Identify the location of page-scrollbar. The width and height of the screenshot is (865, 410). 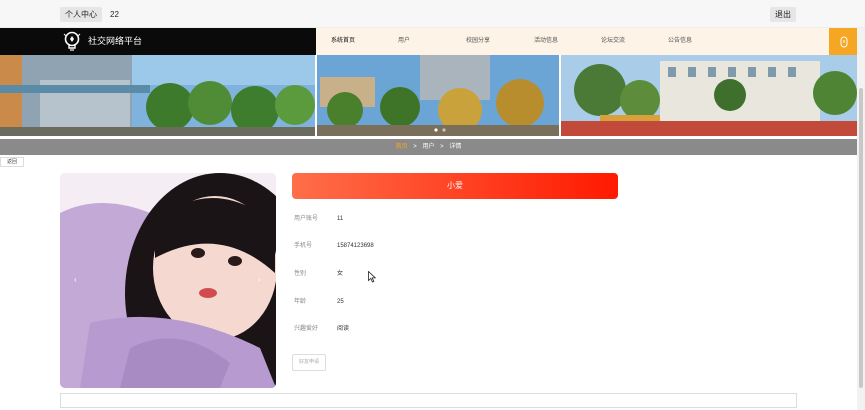
(861, 219).